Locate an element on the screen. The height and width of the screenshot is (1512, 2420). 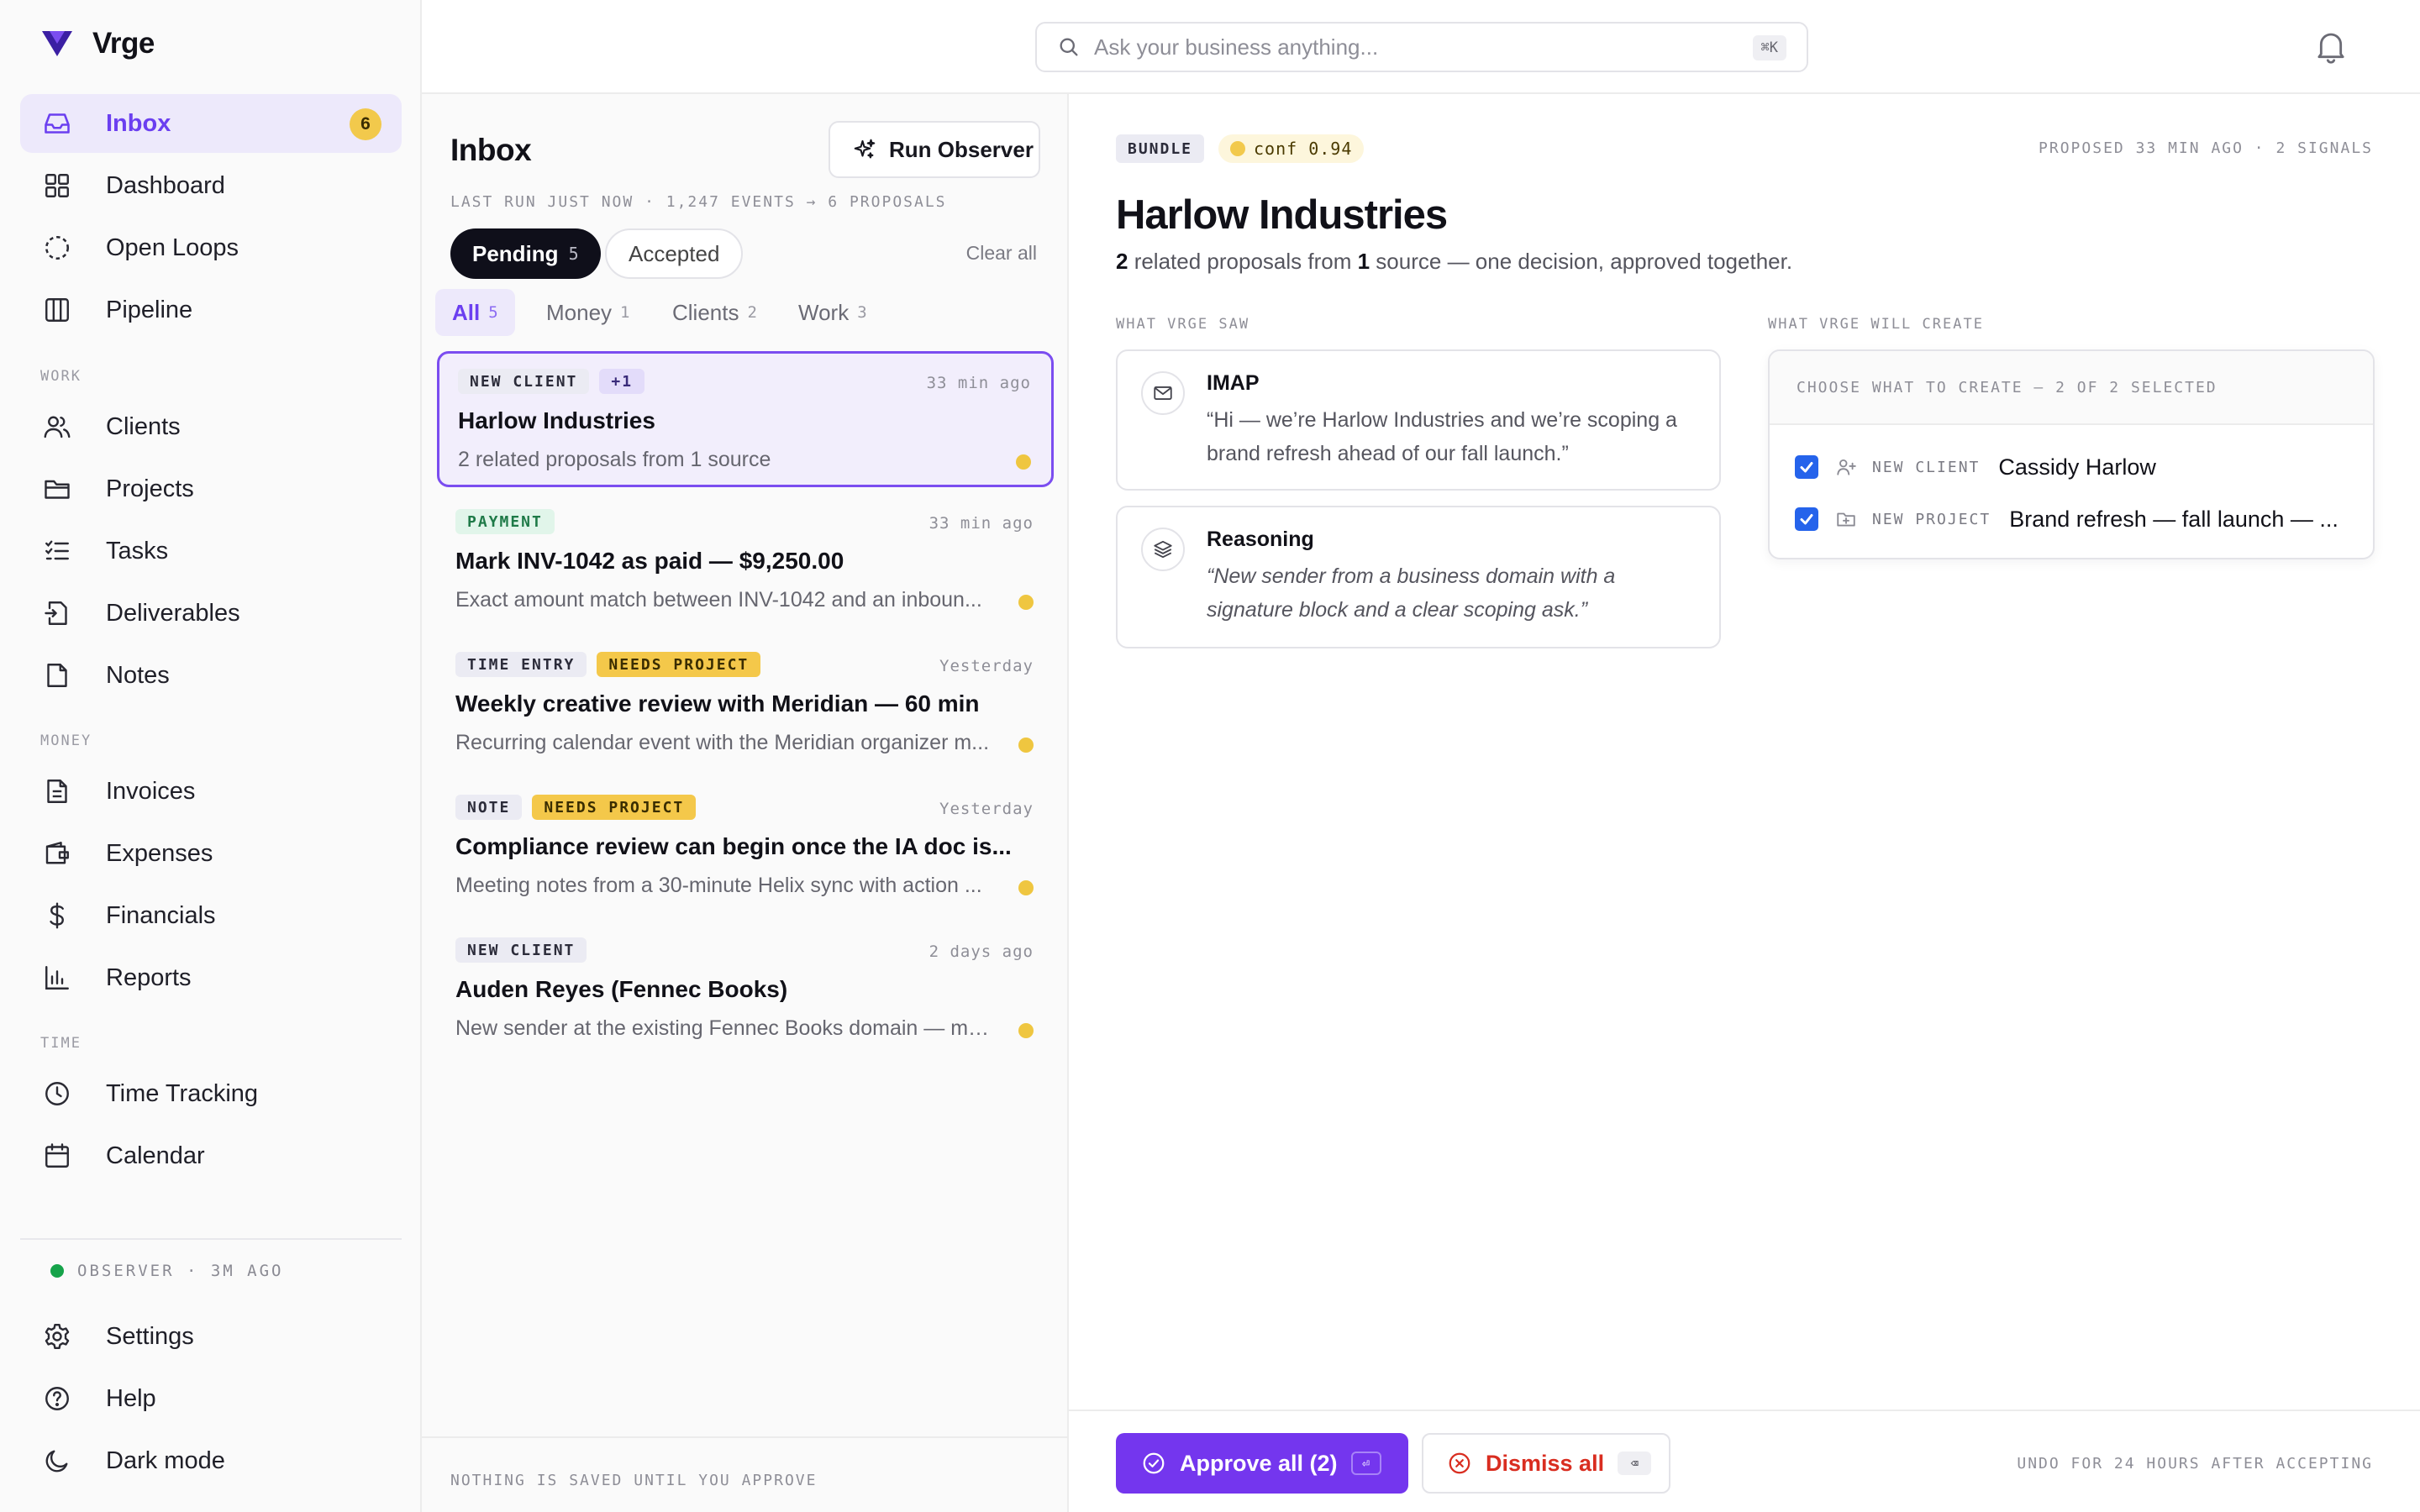
app-name: Vrge is located at coordinates (124, 43).